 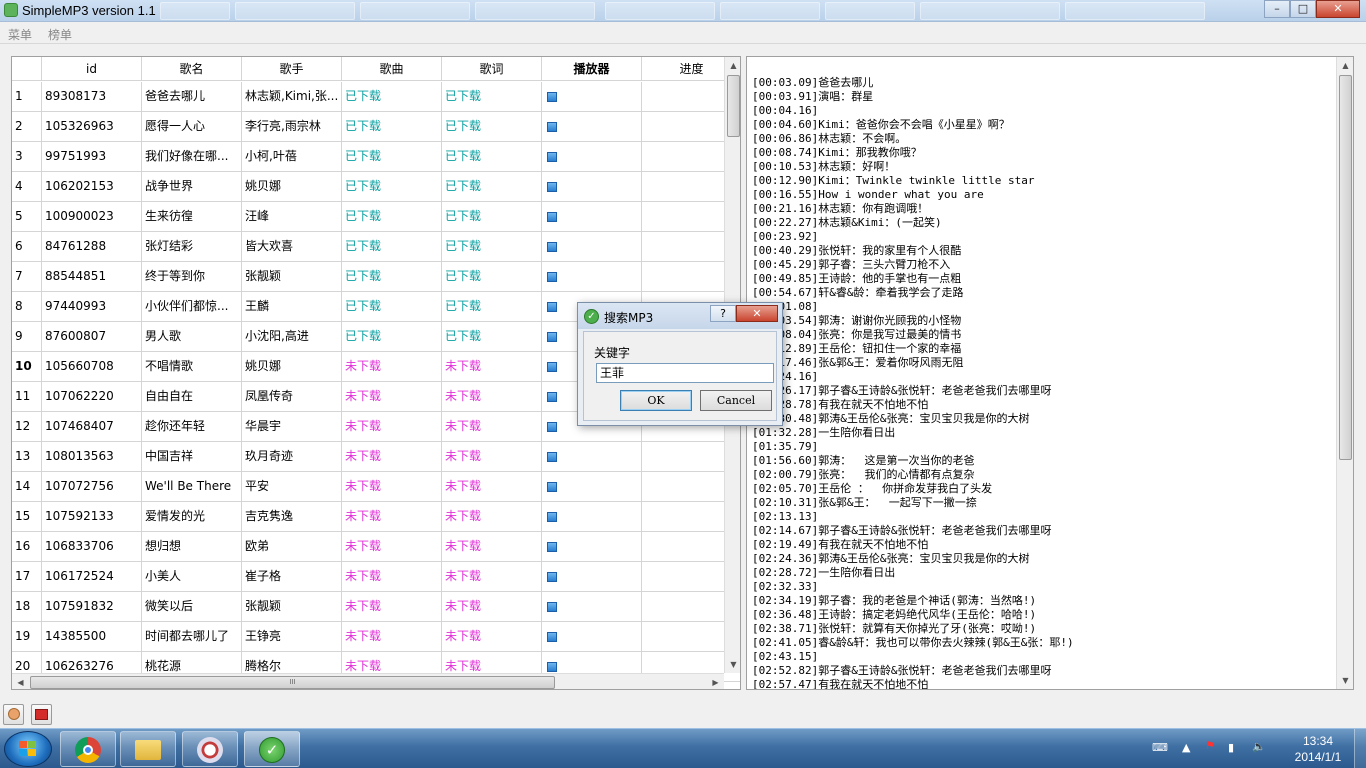 What do you see at coordinates (92, 486) in the screenshot?
I see `cell-id: 107072756` at bounding box center [92, 486].